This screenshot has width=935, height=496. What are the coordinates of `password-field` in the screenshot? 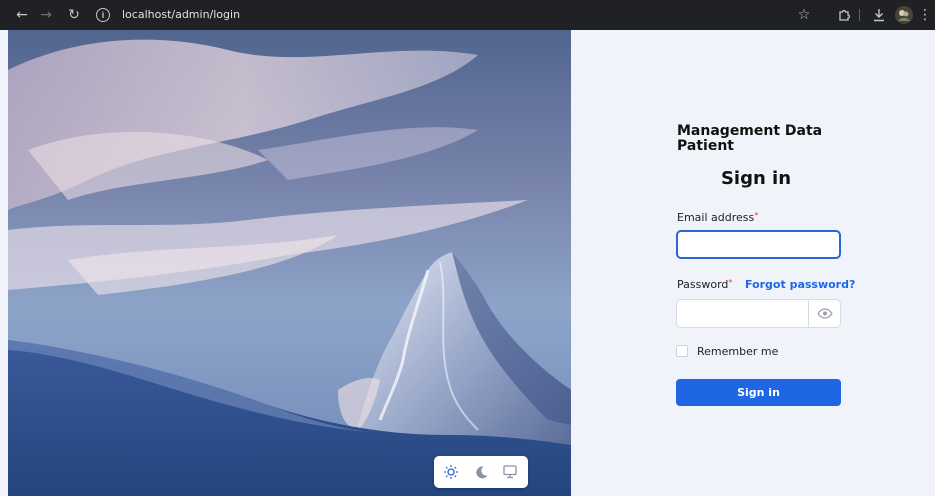 It's located at (742, 313).